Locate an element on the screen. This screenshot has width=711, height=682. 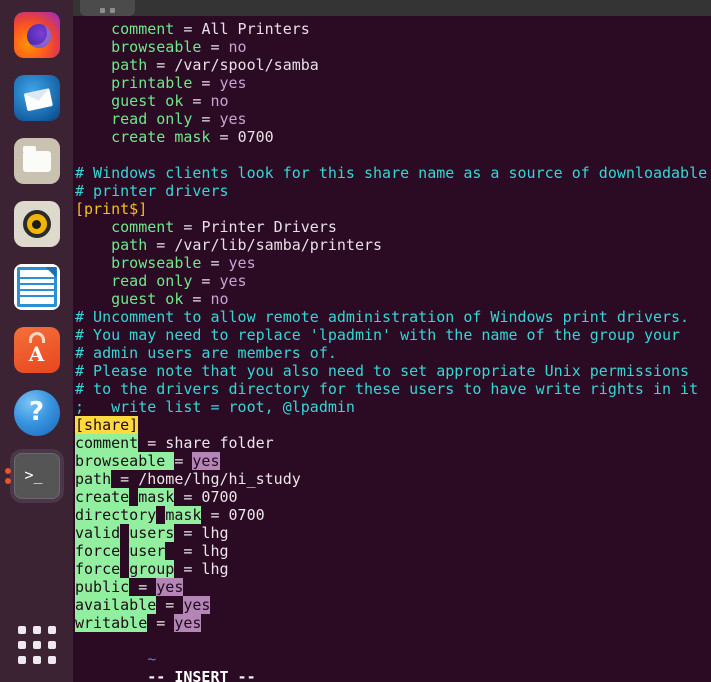
libreoffice-document-icon is located at coordinates (36, 287).